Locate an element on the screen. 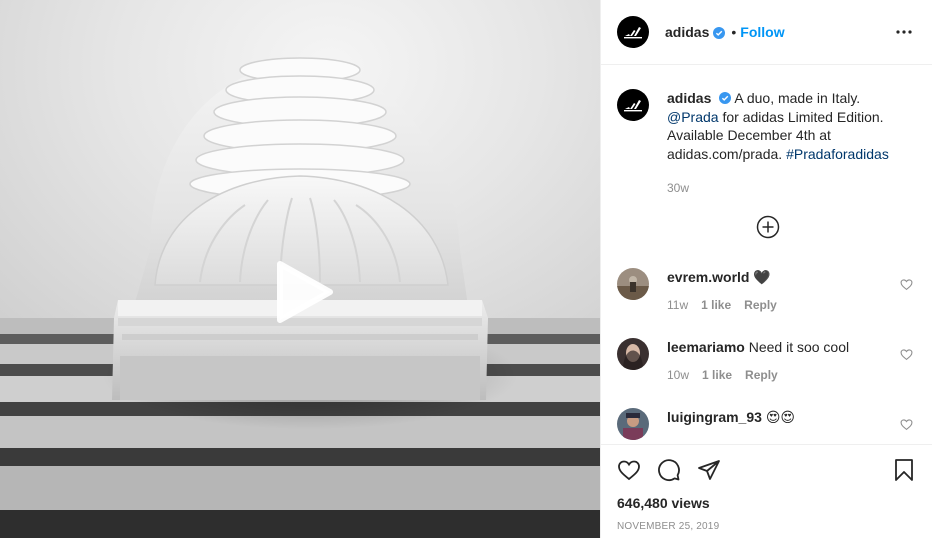 The image size is (932, 538). comment-text: 🖤 is located at coordinates (762, 277).